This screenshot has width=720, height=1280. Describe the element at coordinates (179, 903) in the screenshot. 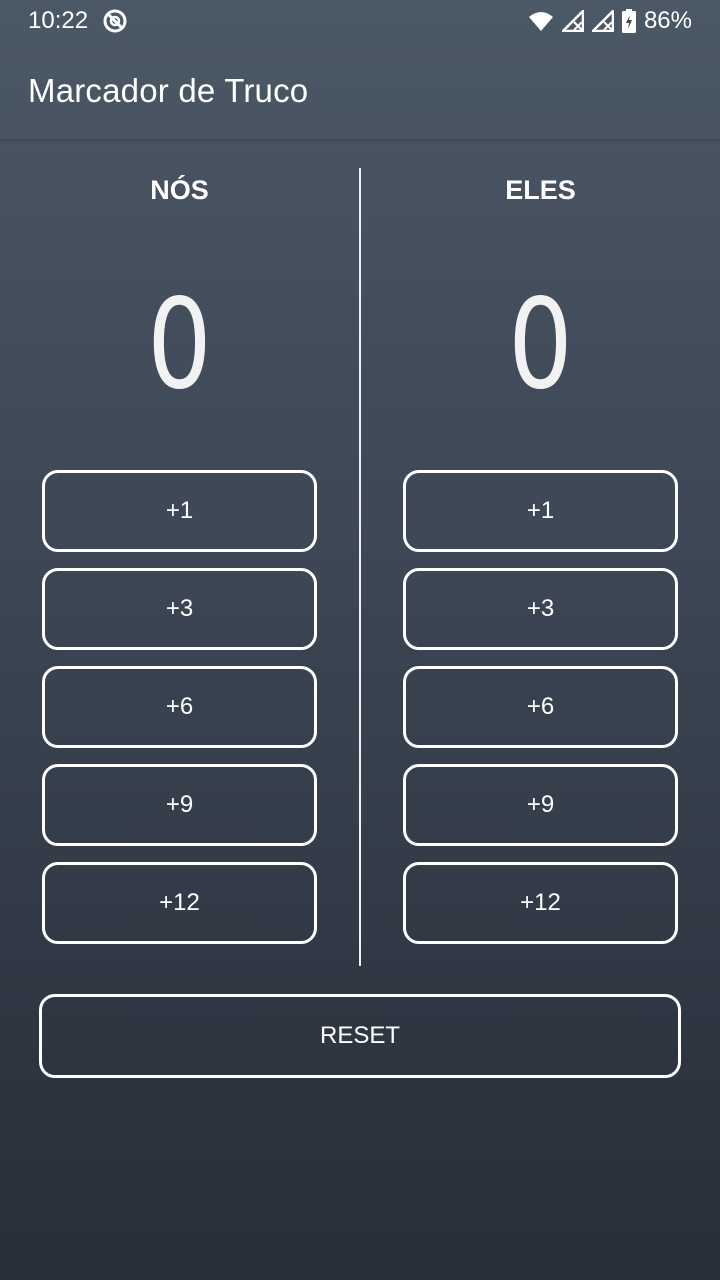

I see `add-12-button-nos: +12` at that location.